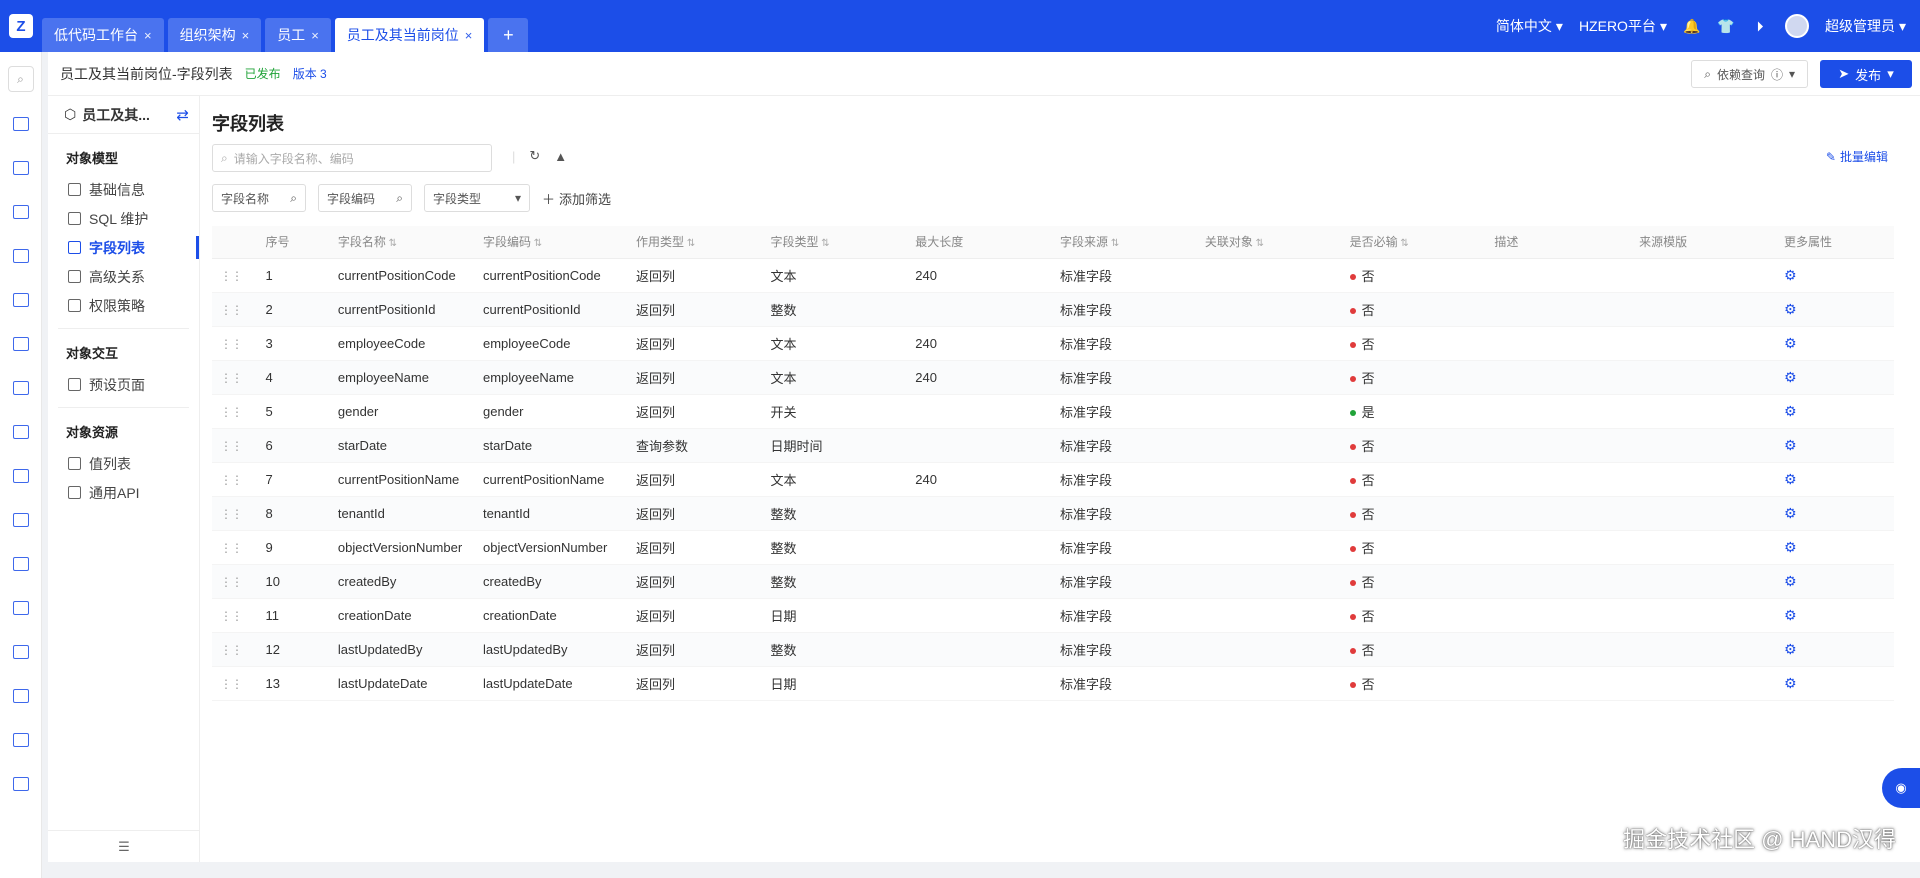 This screenshot has height=878, width=1920. What do you see at coordinates (402, 275) in the screenshot?
I see `cell-name: currentPositionCode` at bounding box center [402, 275].